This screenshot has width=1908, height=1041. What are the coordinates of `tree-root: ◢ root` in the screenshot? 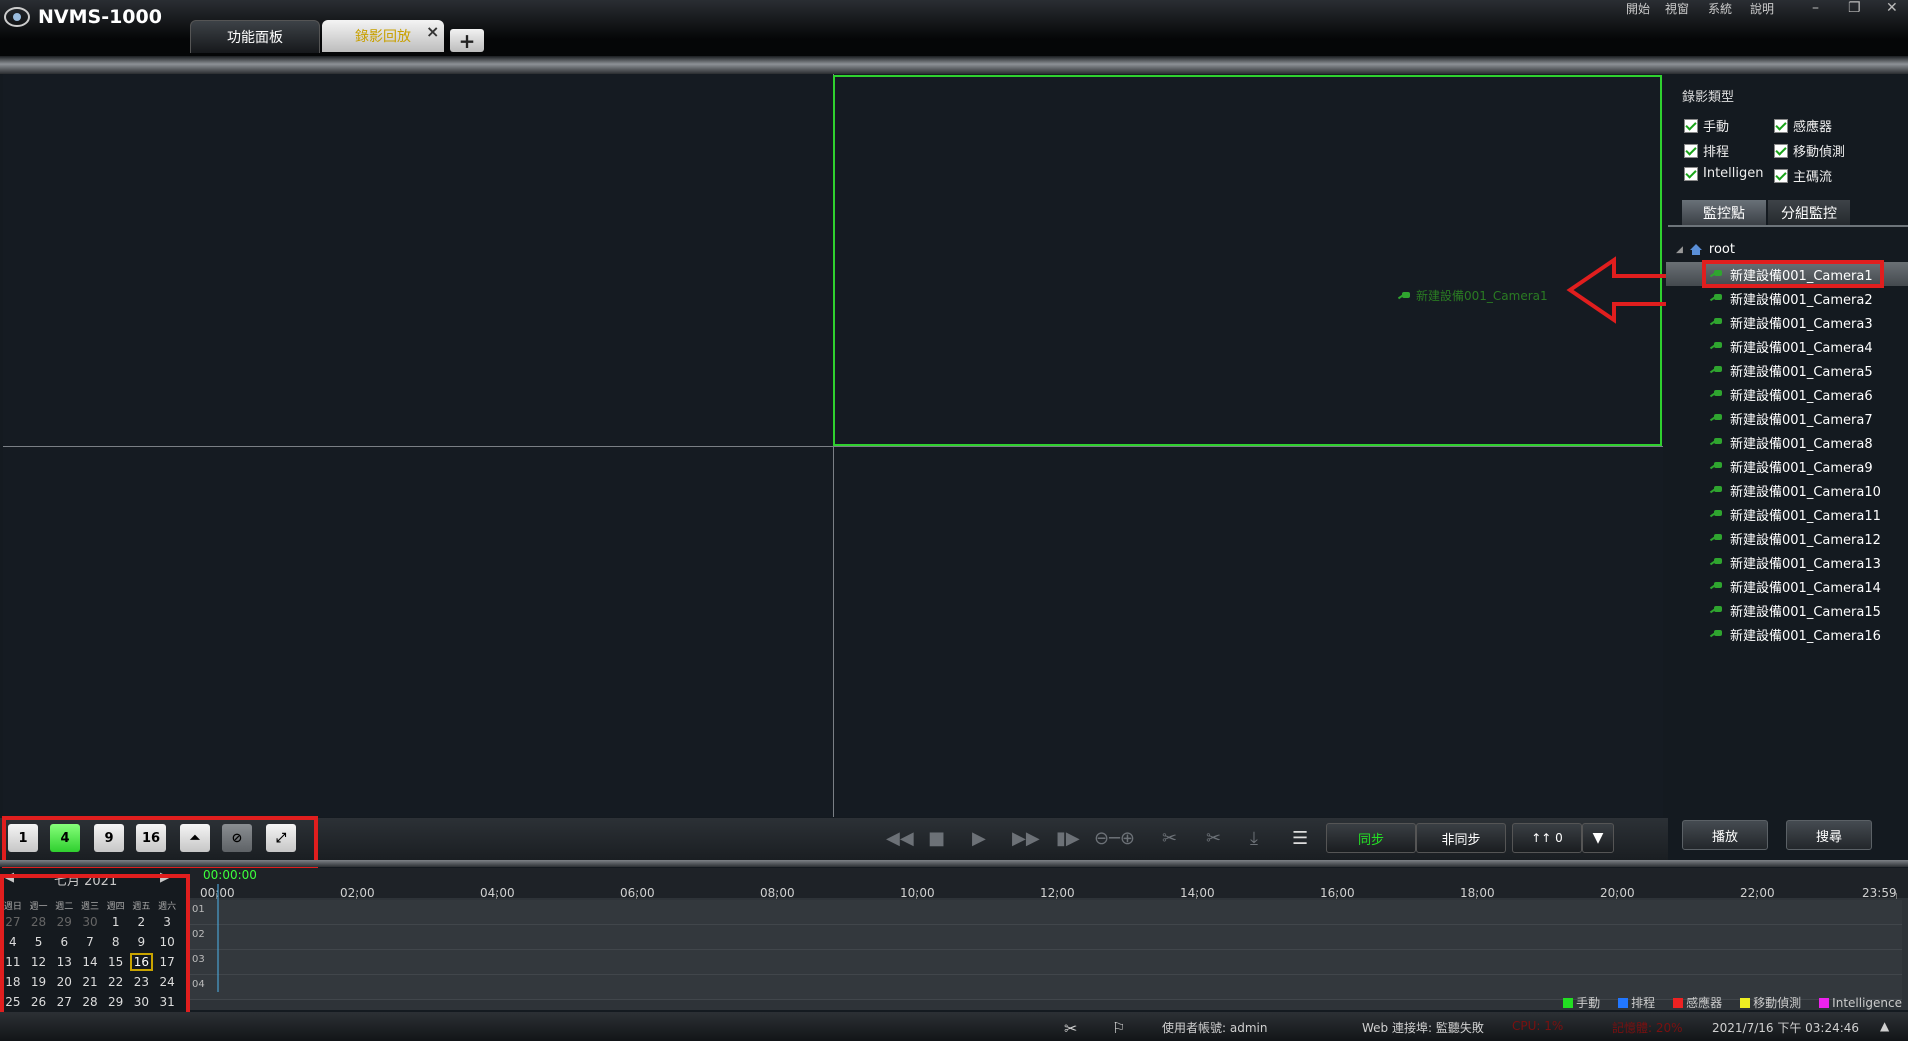 It's located at (1705, 249).